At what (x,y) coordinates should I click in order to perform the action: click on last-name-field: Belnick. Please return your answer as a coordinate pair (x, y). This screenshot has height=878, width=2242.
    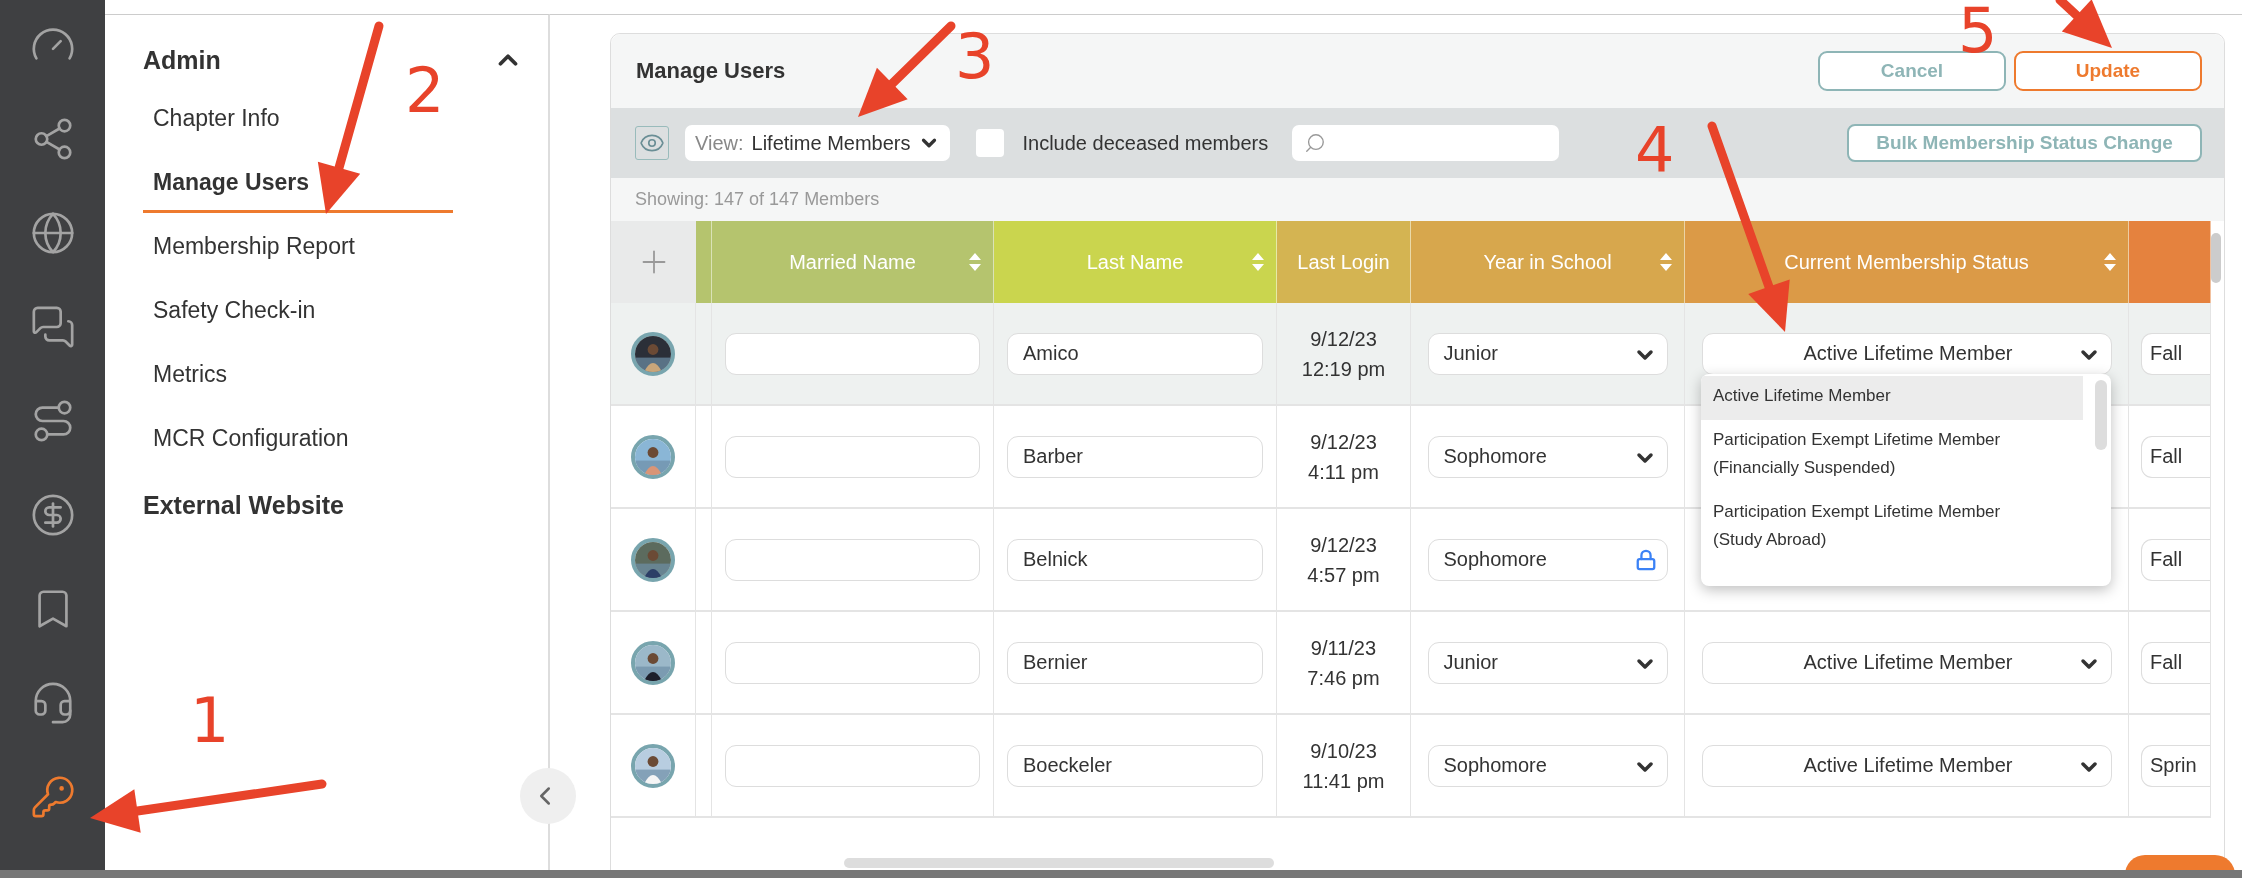
    Looking at the image, I should click on (1135, 559).